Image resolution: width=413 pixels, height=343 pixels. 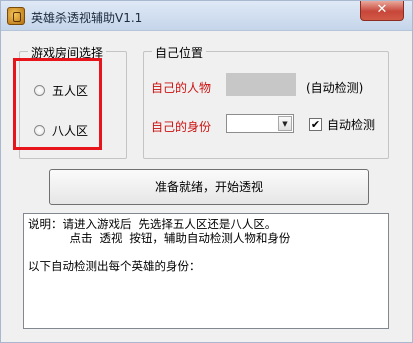 I want to click on character-display-field, so click(x=261, y=84).